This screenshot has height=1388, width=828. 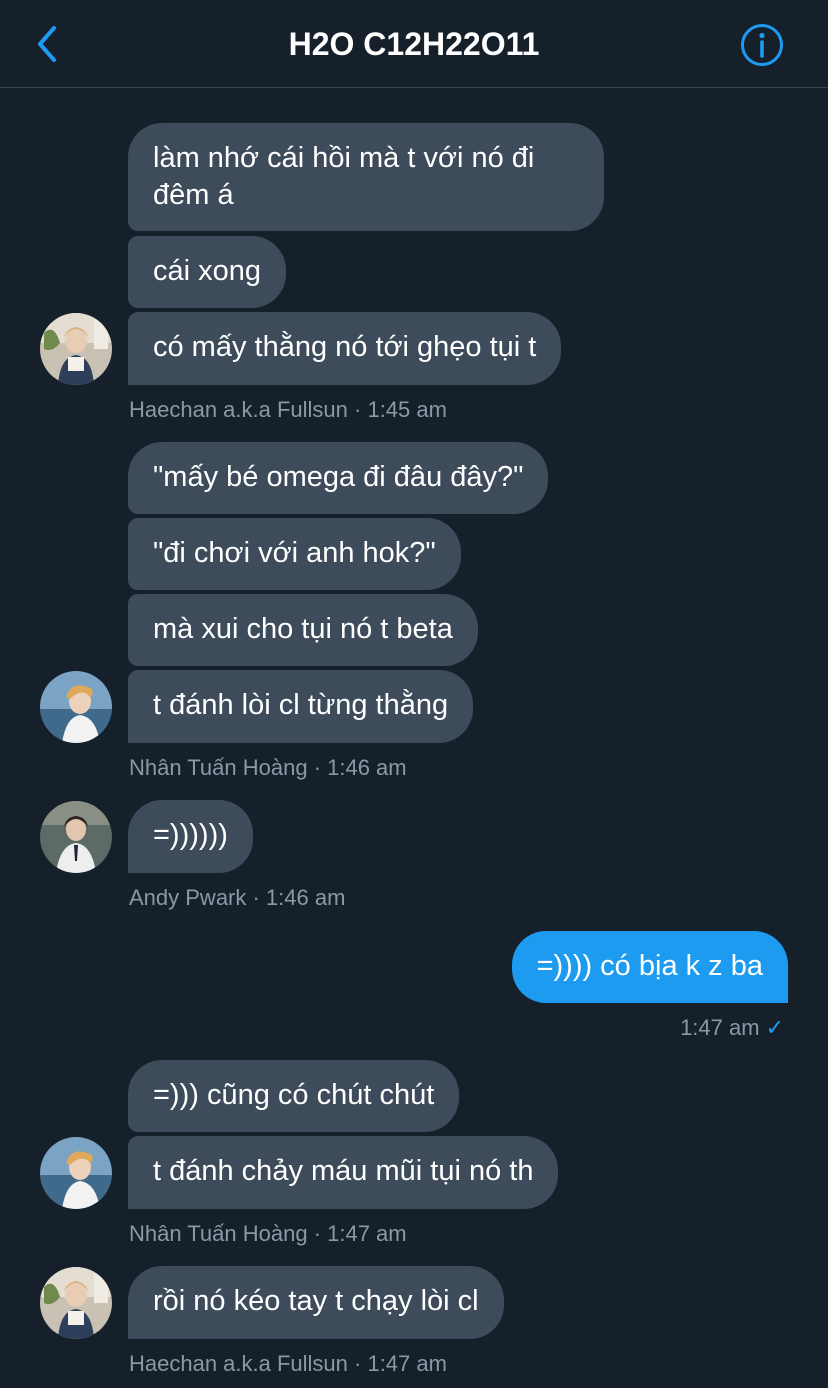 What do you see at coordinates (338, 478) in the screenshot?
I see `message-bubble: "mấy bé omega đi đâu đây?"` at bounding box center [338, 478].